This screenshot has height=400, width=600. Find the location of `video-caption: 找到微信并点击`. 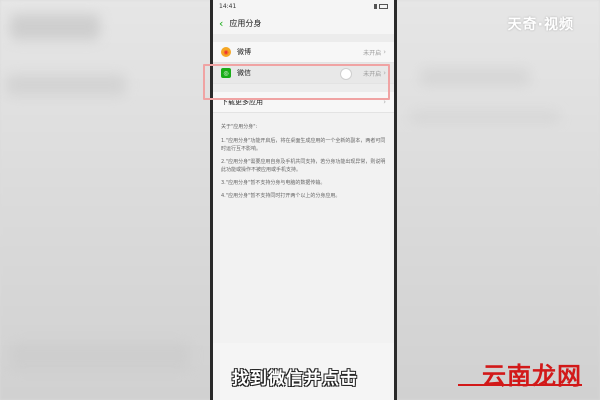

video-caption: 找到微信并点击 is located at coordinates (295, 379).